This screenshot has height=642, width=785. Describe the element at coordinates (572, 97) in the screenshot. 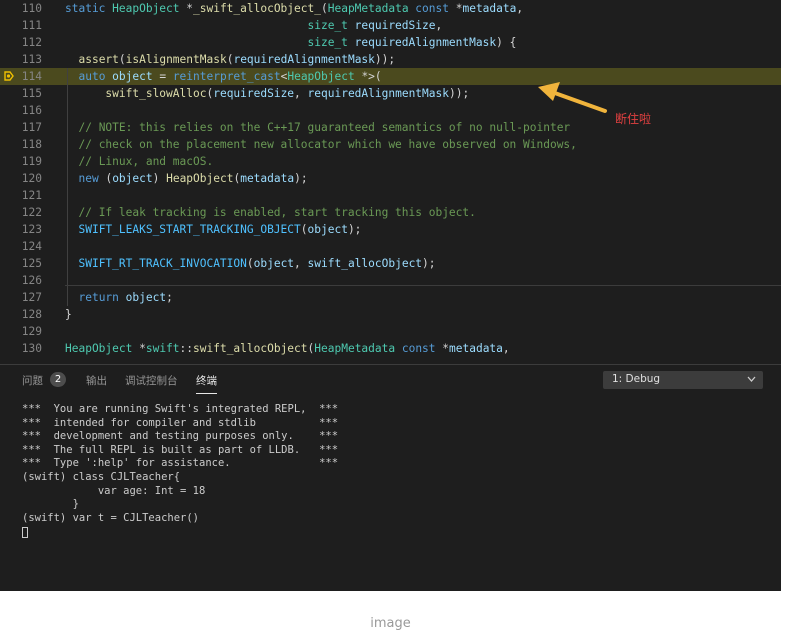

I see `annotation-arrow` at that location.